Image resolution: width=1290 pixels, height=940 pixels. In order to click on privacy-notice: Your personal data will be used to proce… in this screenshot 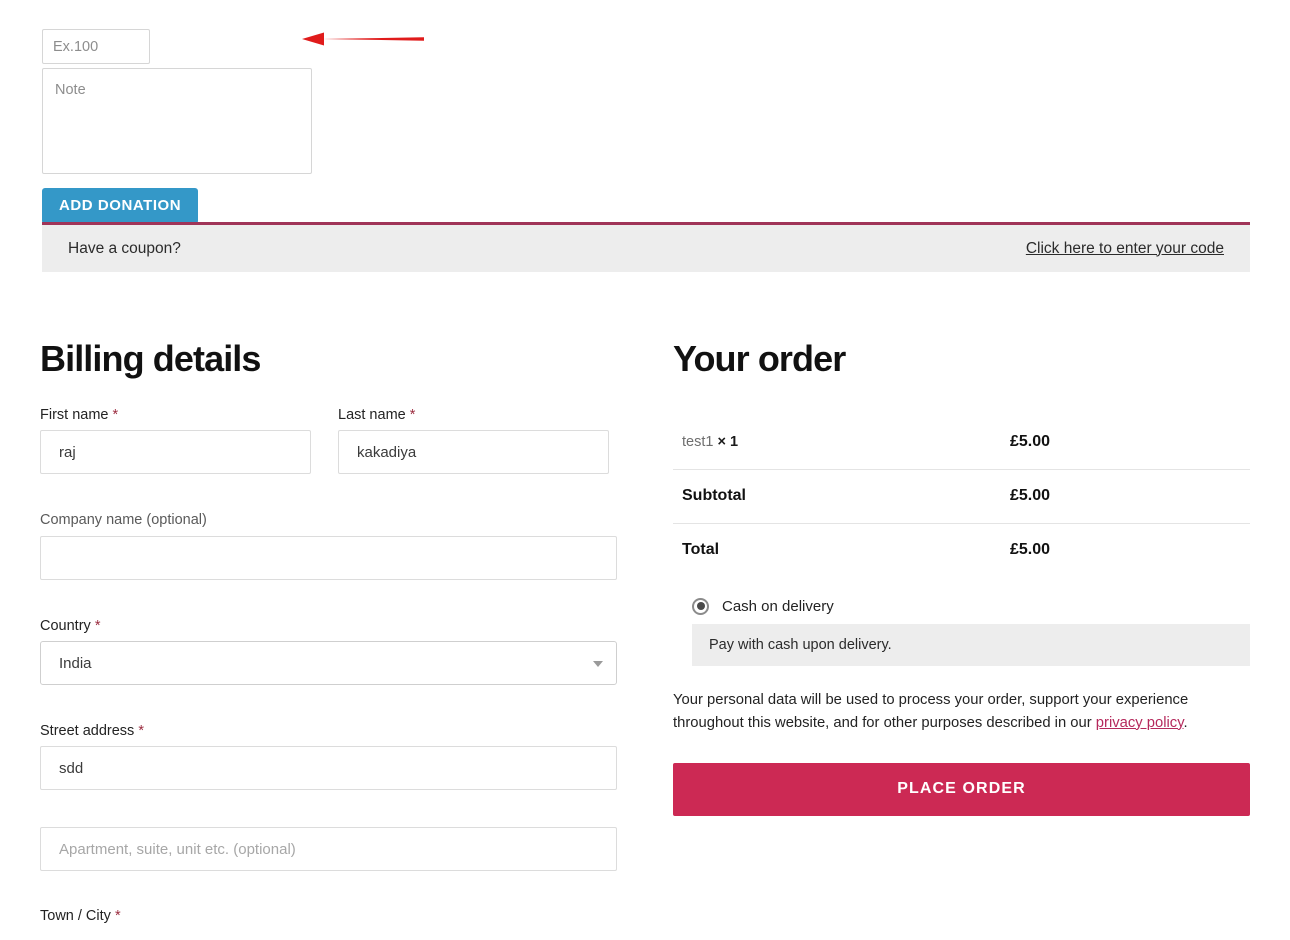, I will do `click(961, 712)`.